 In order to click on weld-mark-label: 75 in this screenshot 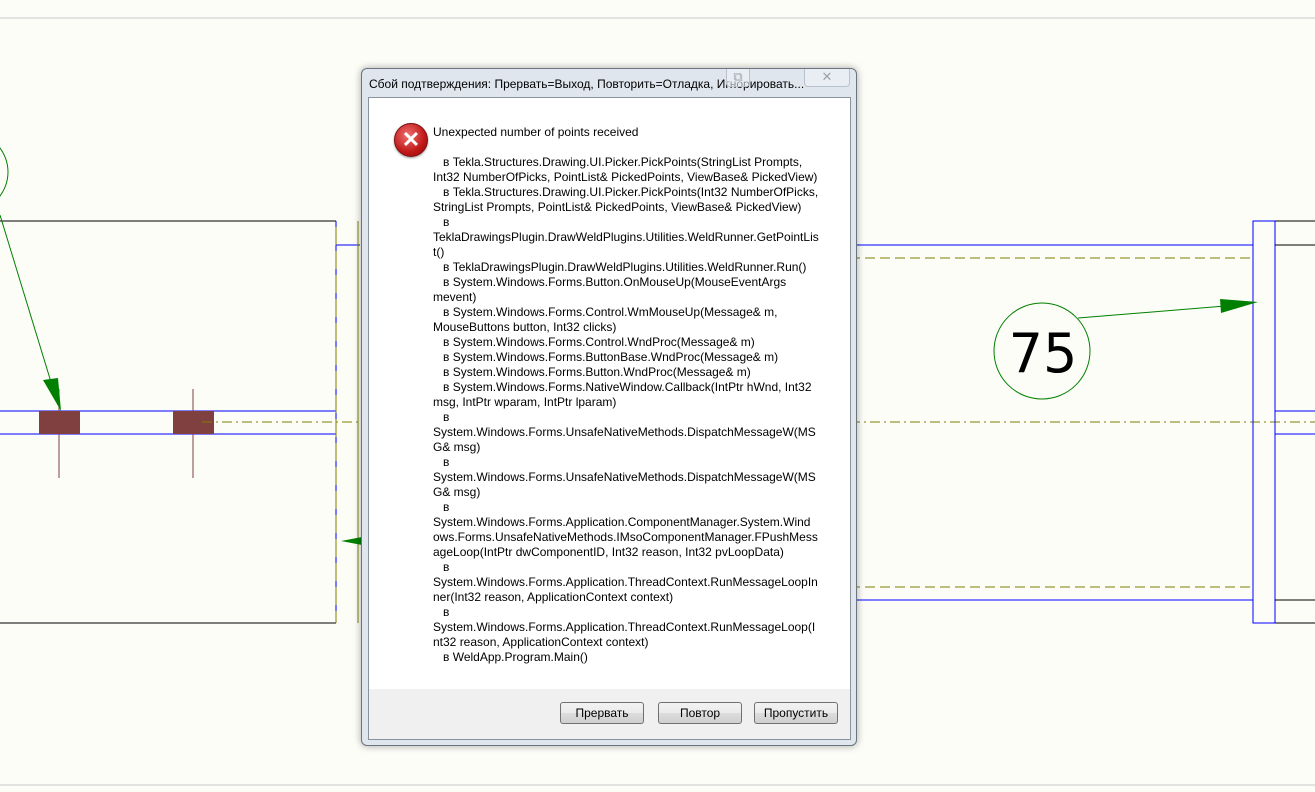, I will do `click(1043, 353)`.